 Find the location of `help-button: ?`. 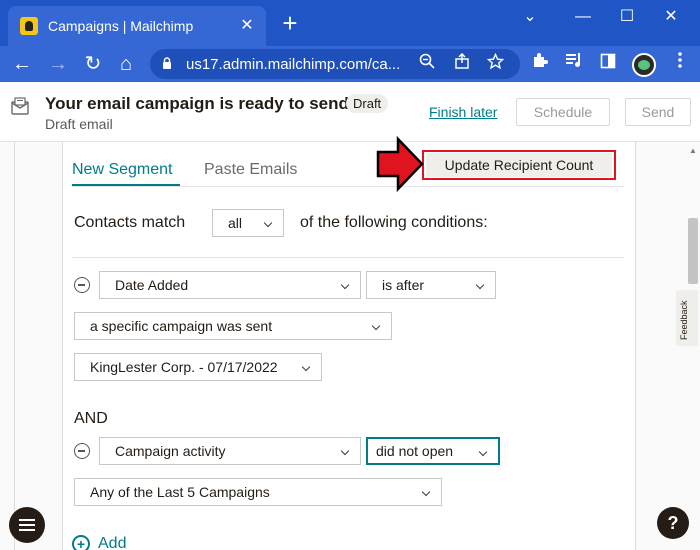

help-button: ? is located at coordinates (673, 523).